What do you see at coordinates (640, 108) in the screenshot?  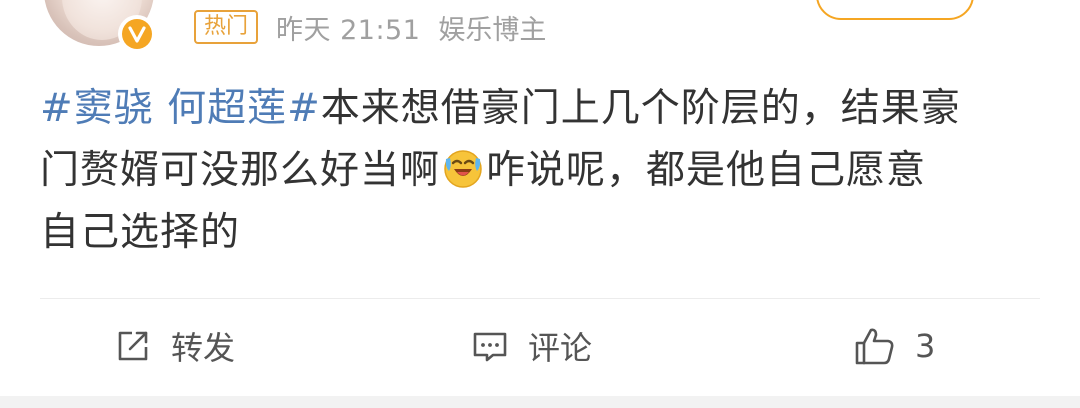 I see `post-text-segment: 本来想借豪门上几个阶层的，结果豪` at bounding box center [640, 108].